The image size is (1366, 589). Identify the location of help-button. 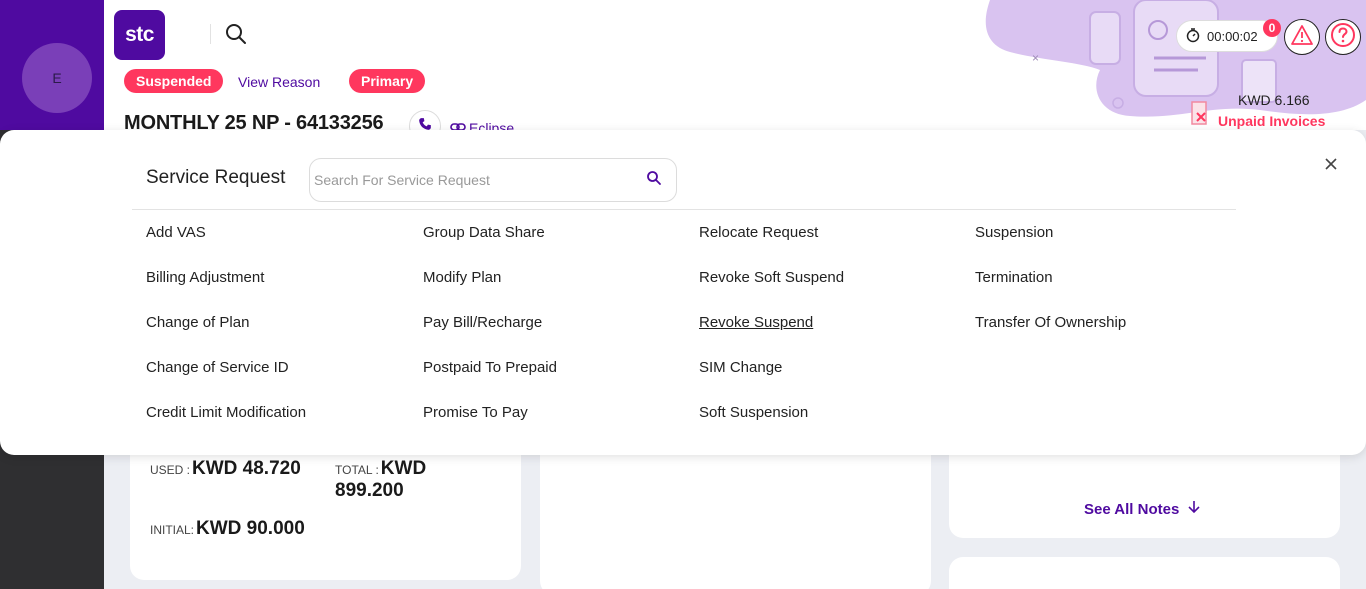
(1343, 37).